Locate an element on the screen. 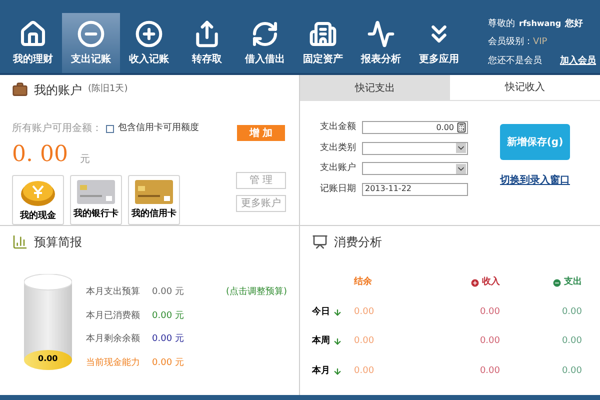 This screenshot has width=600, height=400. field-label: 记账日期 is located at coordinates (338, 189).